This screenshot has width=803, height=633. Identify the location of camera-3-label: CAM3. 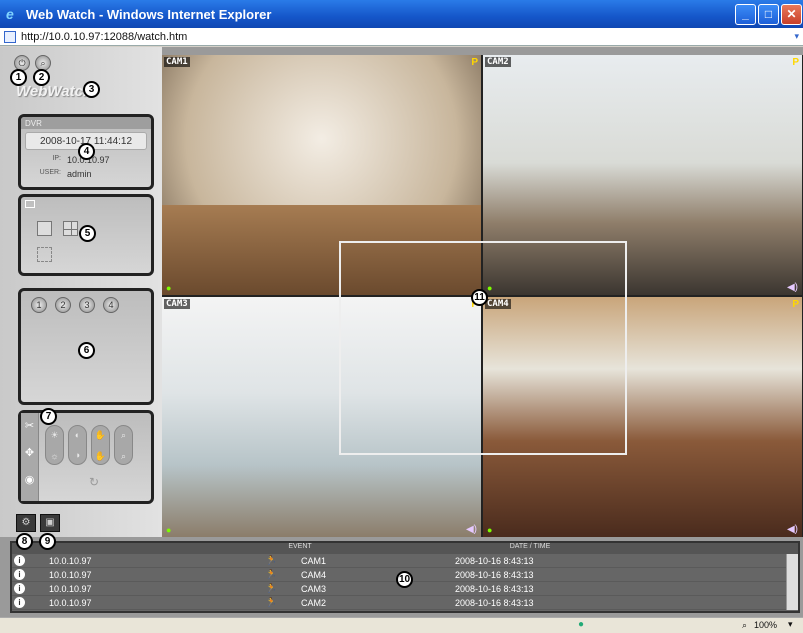
(177, 304).